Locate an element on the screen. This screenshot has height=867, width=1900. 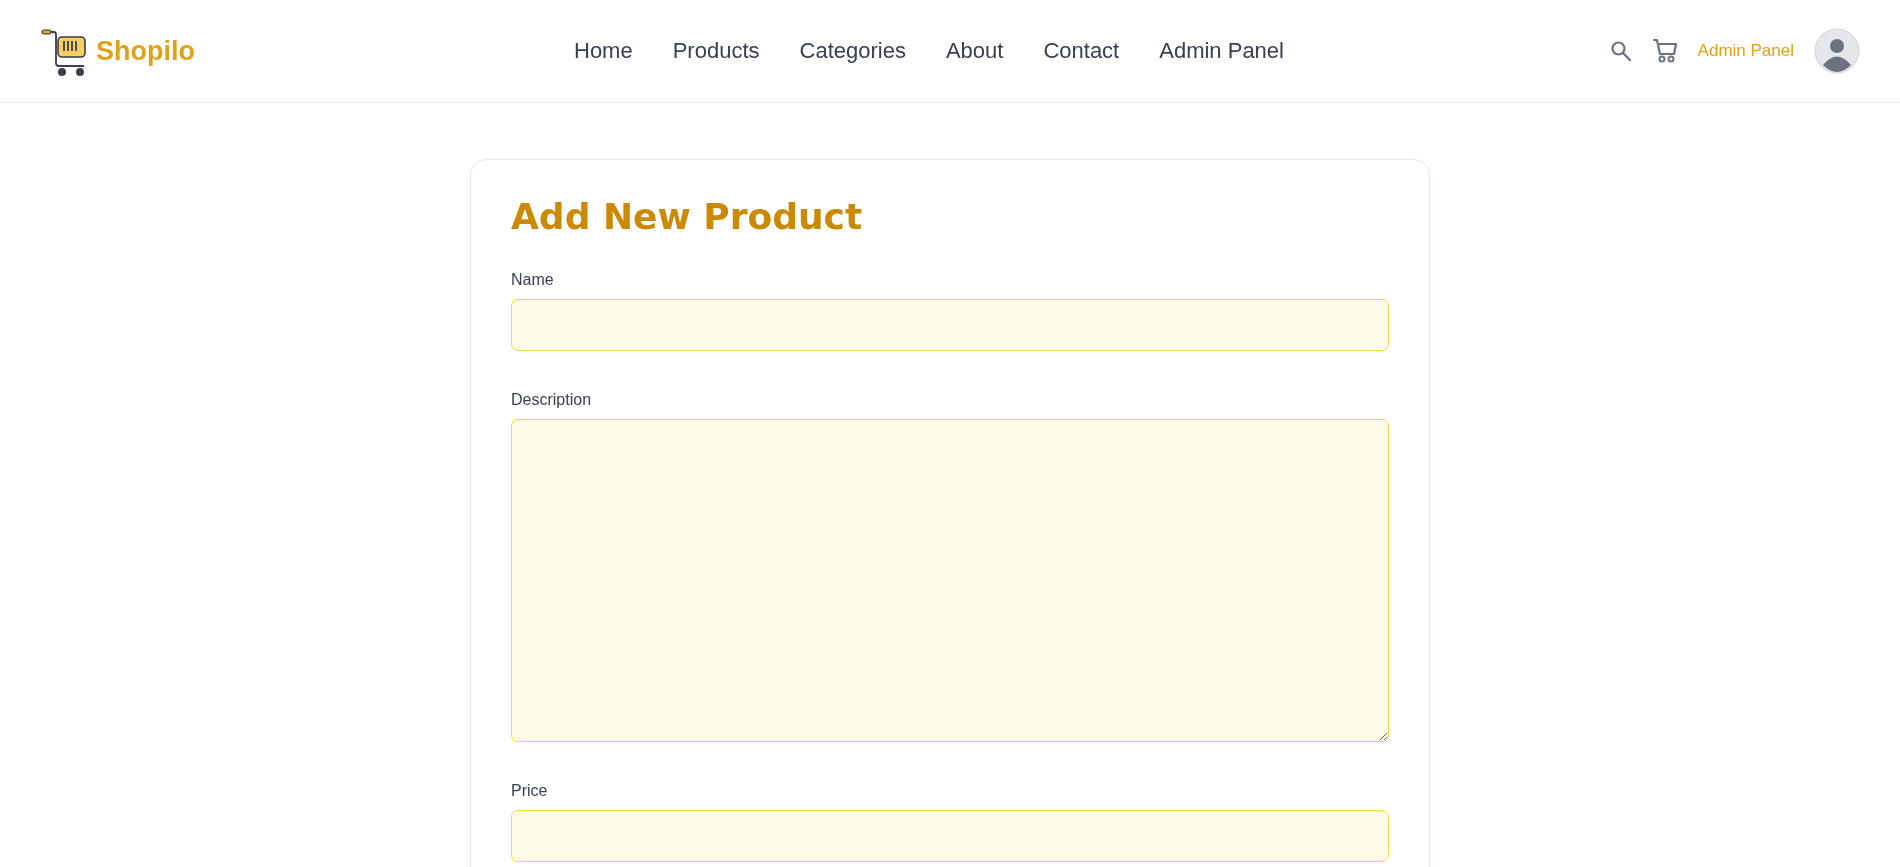
user-avatar-icon is located at coordinates (1837, 51).